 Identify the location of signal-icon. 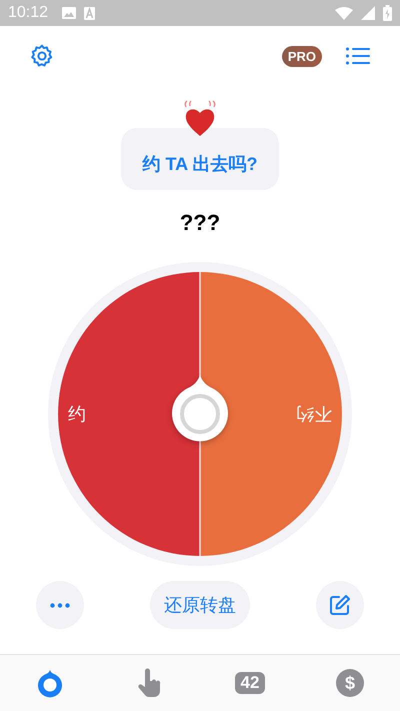
(368, 13).